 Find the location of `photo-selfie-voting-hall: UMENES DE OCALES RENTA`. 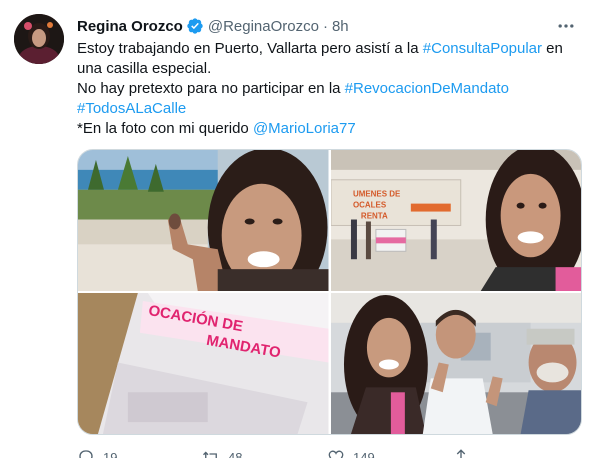

photo-selfie-voting-hall: UMENES DE OCALES RENTA is located at coordinates (455, 220).